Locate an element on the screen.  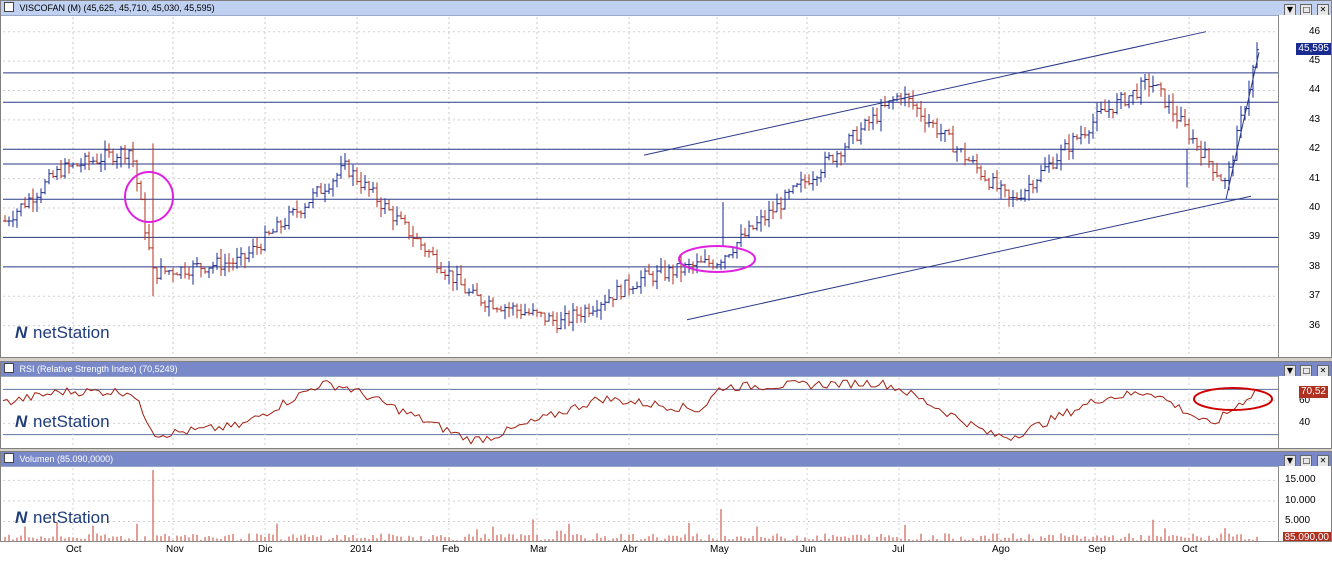
price-tick-label: 42 is located at coordinates (1315, 149).